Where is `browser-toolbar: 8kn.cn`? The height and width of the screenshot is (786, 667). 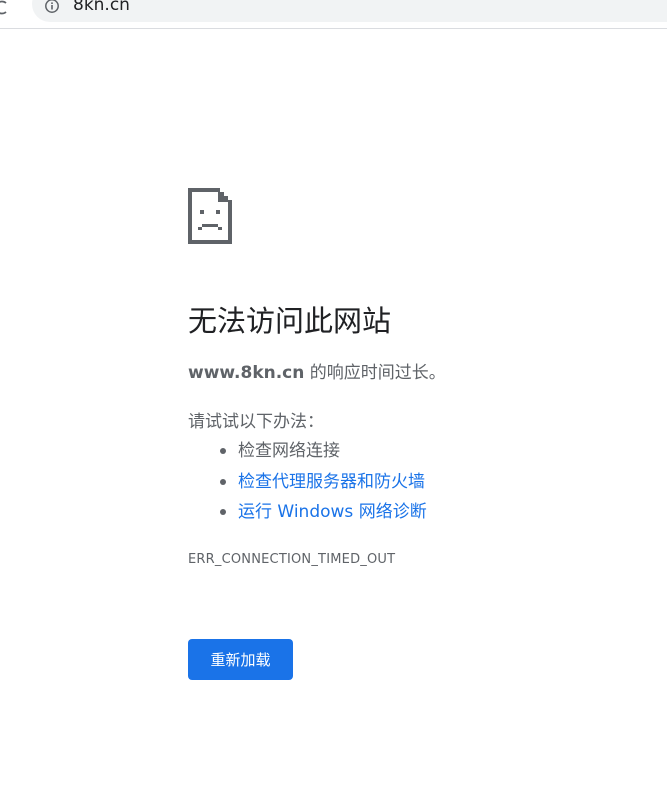
browser-toolbar: 8kn.cn is located at coordinates (333, 14).